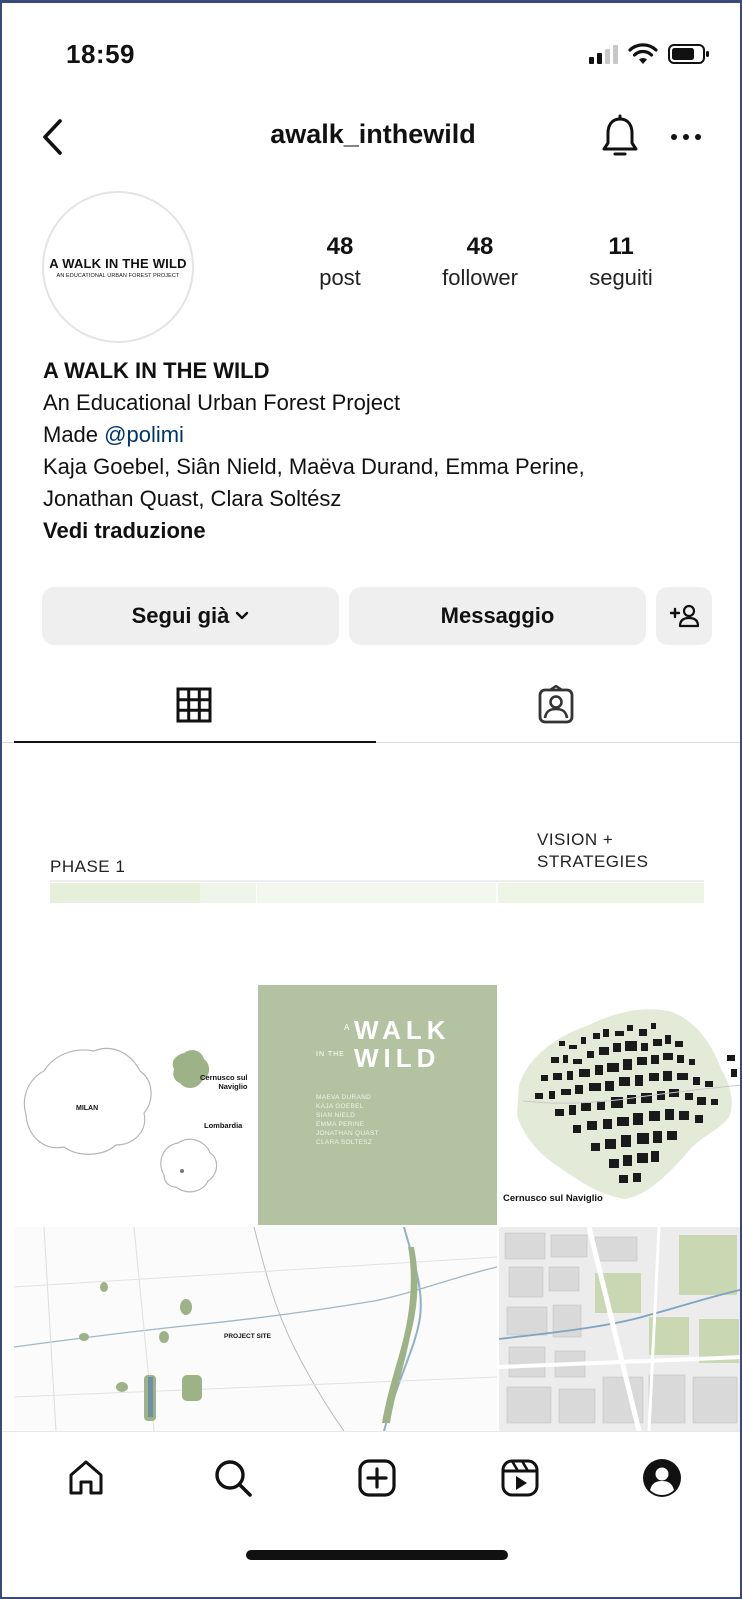  What do you see at coordinates (340, 1106) in the screenshot?
I see `cover-author: KAJA GOEBEL` at bounding box center [340, 1106].